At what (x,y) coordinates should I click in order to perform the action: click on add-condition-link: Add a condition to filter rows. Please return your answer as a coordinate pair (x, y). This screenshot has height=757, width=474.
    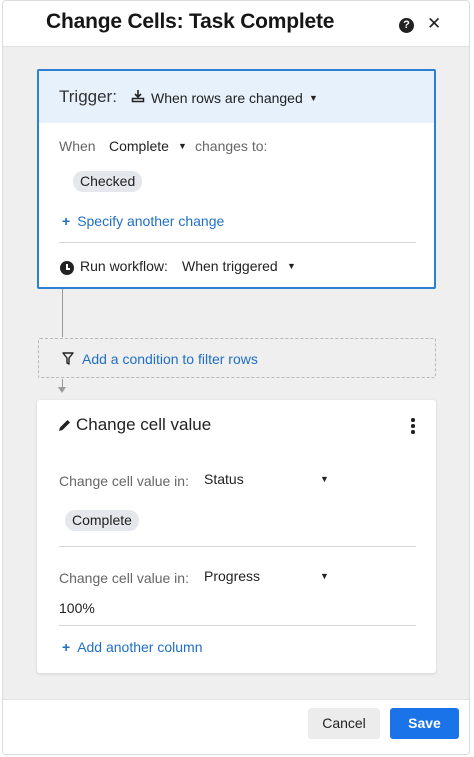
    Looking at the image, I should click on (170, 359).